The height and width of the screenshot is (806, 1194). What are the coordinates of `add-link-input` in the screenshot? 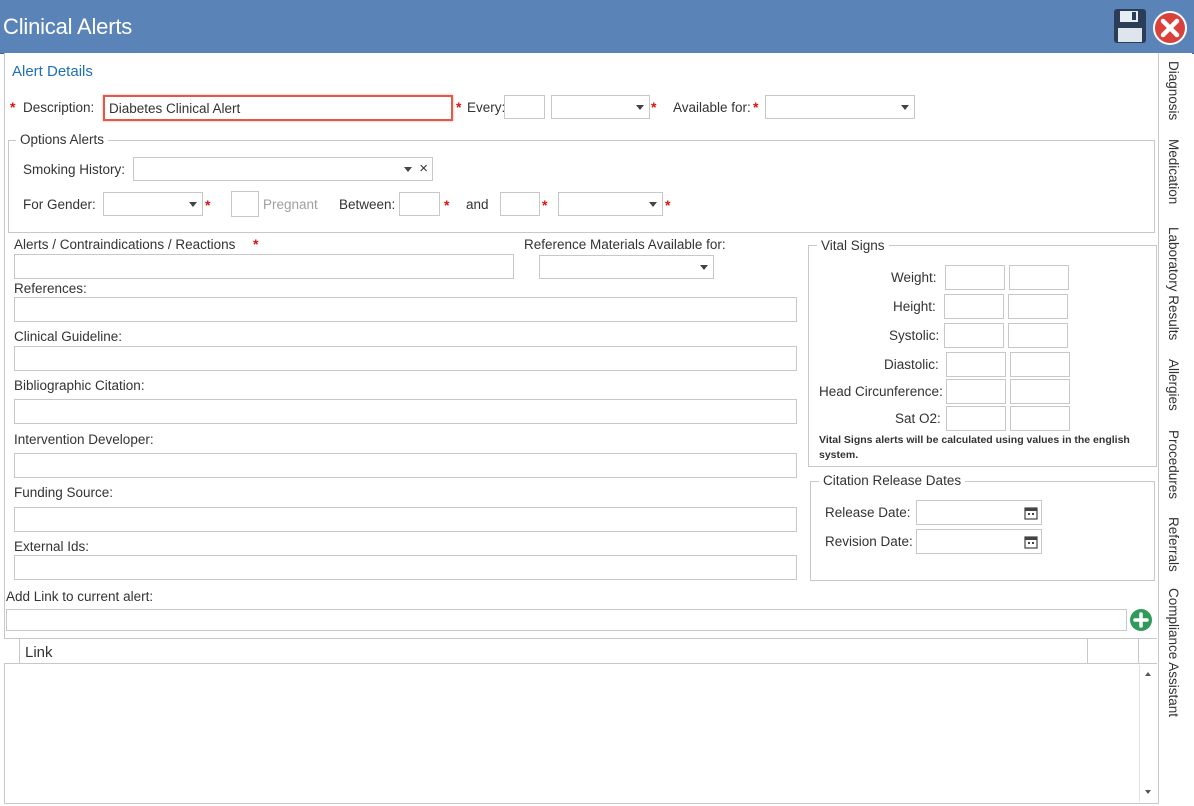 It's located at (566, 620).